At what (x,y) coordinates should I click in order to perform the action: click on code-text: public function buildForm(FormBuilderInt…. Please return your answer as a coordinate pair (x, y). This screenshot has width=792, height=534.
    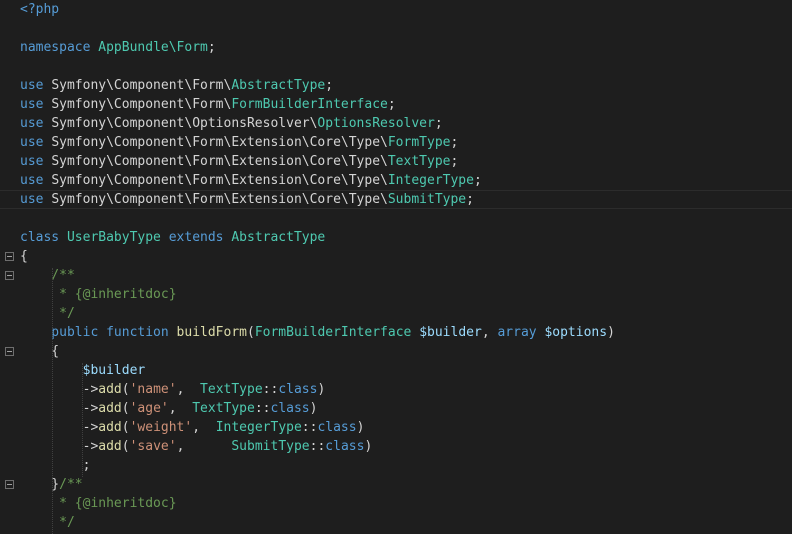
    Looking at the image, I should click on (317, 332).